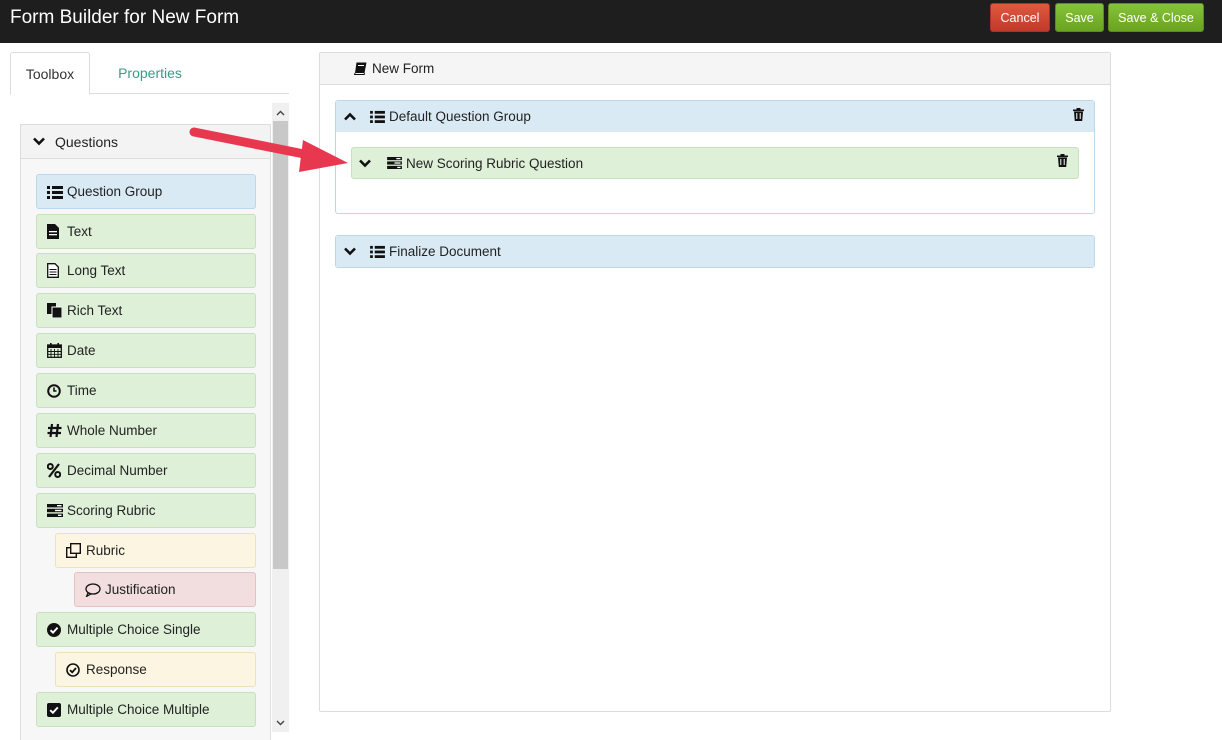 This screenshot has height=740, width=1222. What do you see at coordinates (81, 350) in the screenshot?
I see `item-label: Date` at bounding box center [81, 350].